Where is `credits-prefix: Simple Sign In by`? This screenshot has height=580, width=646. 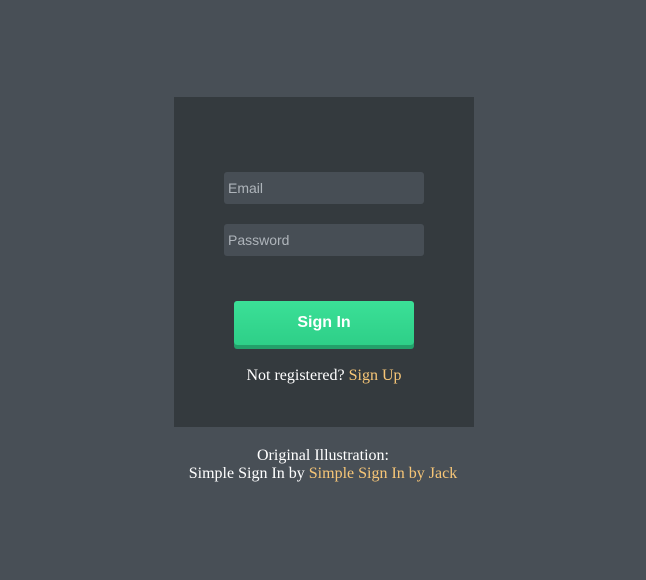 credits-prefix: Simple Sign In by is located at coordinates (246, 473).